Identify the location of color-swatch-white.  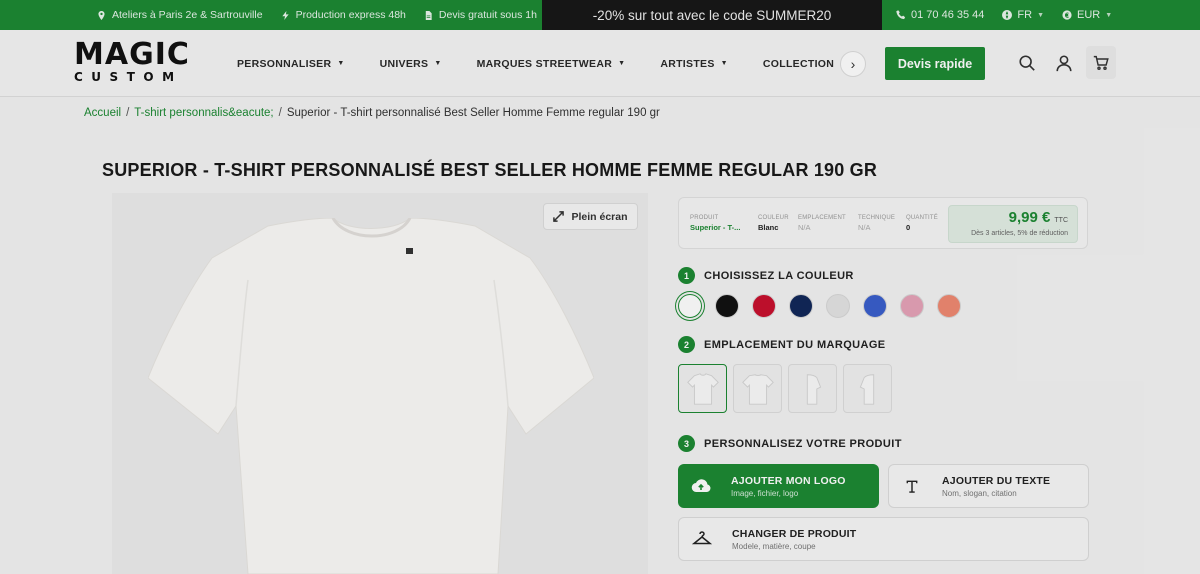
(690, 306).